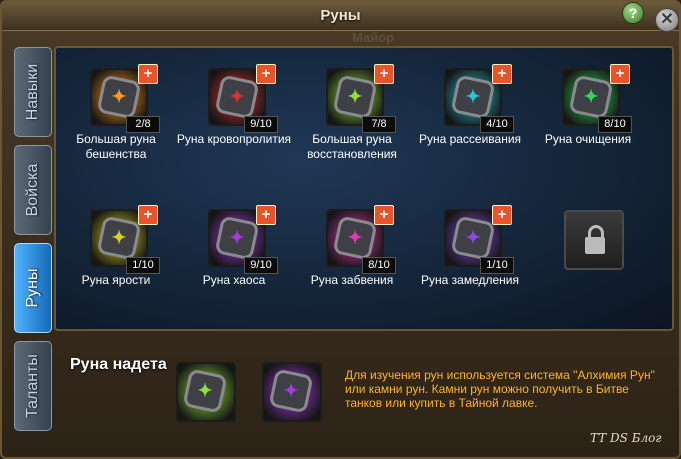  I want to click on rune-name: Руна замедления, so click(470, 280).